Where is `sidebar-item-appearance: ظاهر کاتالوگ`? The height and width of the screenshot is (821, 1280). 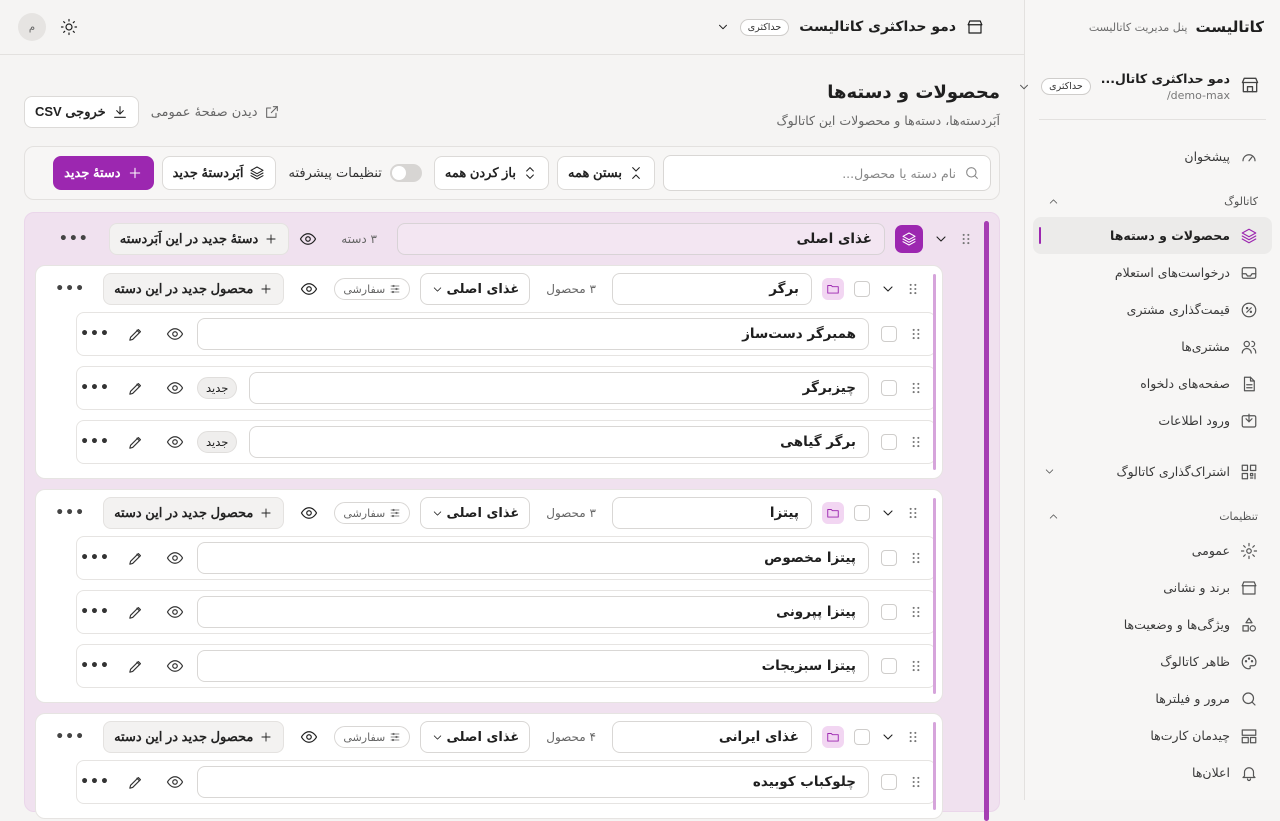
sidebar-item-appearance: ظاهر کاتالوگ is located at coordinates (1152, 661).